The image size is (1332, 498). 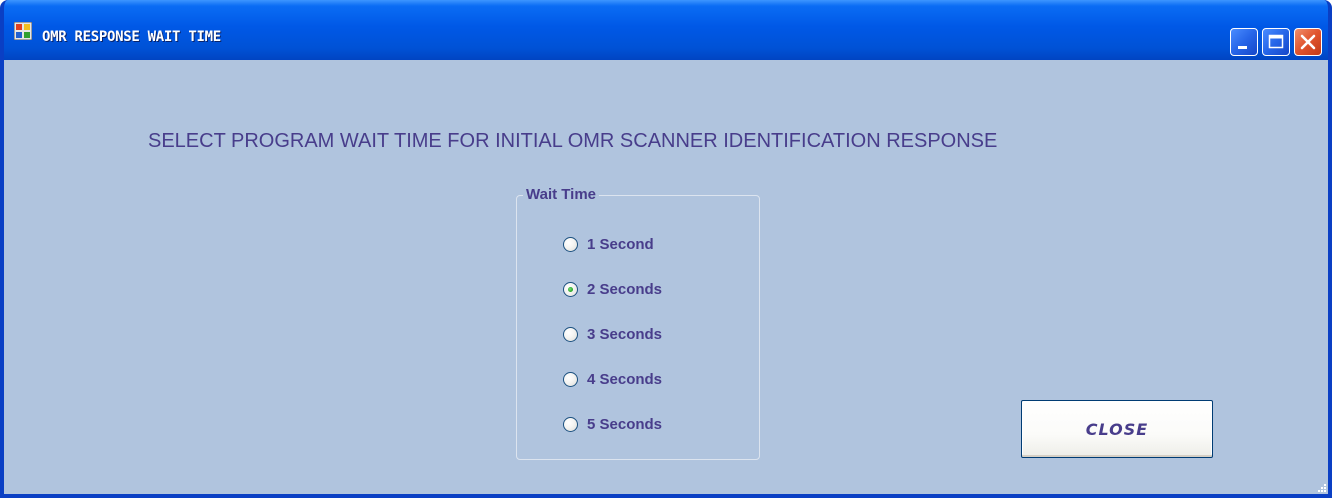 What do you see at coordinates (625, 334) in the screenshot?
I see `radio-label: 3 Seconds` at bounding box center [625, 334].